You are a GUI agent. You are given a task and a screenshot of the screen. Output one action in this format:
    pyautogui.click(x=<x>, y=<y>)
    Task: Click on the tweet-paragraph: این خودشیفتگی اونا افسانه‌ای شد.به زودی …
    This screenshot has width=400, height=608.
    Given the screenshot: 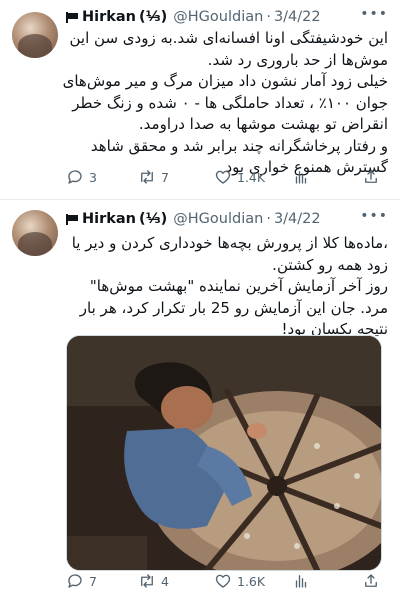 What is the action you would take?
    pyautogui.click(x=229, y=49)
    